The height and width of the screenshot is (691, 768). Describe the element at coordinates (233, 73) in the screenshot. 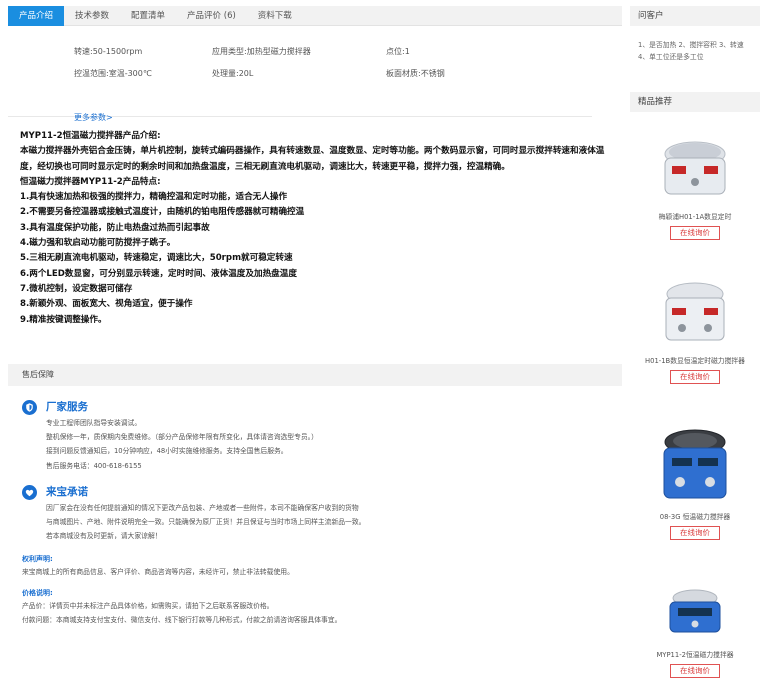

I see `spec-capacity: 处理量:20L` at that location.